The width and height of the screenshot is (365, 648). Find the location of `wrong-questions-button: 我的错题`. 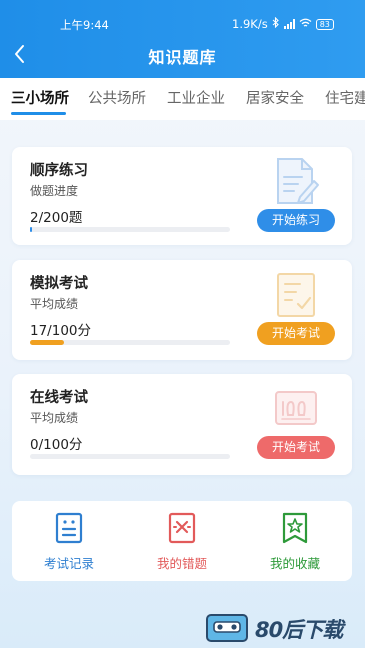

wrong-questions-button: 我的错题 is located at coordinates (182, 541).